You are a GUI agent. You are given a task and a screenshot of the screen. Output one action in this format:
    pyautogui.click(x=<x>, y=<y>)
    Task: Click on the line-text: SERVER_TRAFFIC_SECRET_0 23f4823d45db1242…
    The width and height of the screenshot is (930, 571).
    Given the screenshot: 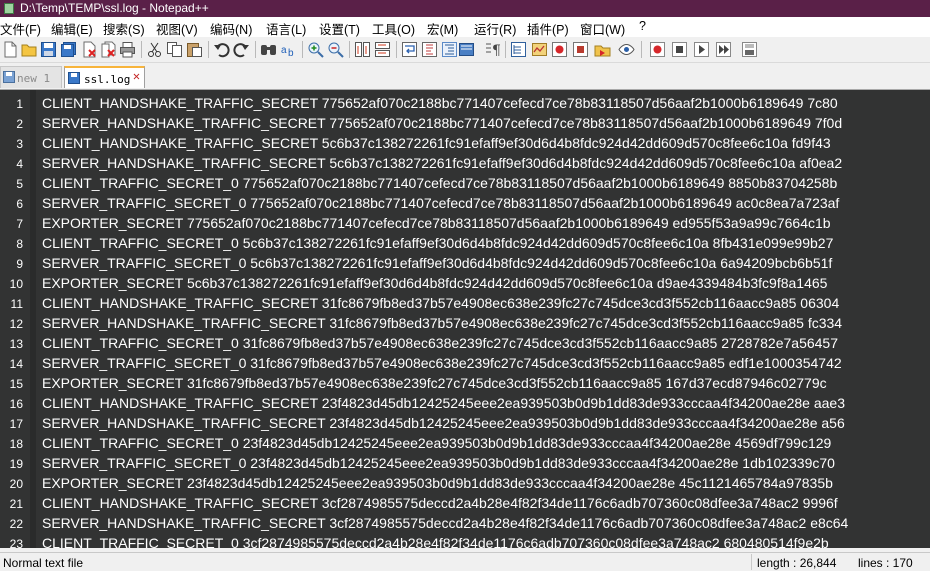 What is the action you would take?
    pyautogui.click(x=438, y=463)
    